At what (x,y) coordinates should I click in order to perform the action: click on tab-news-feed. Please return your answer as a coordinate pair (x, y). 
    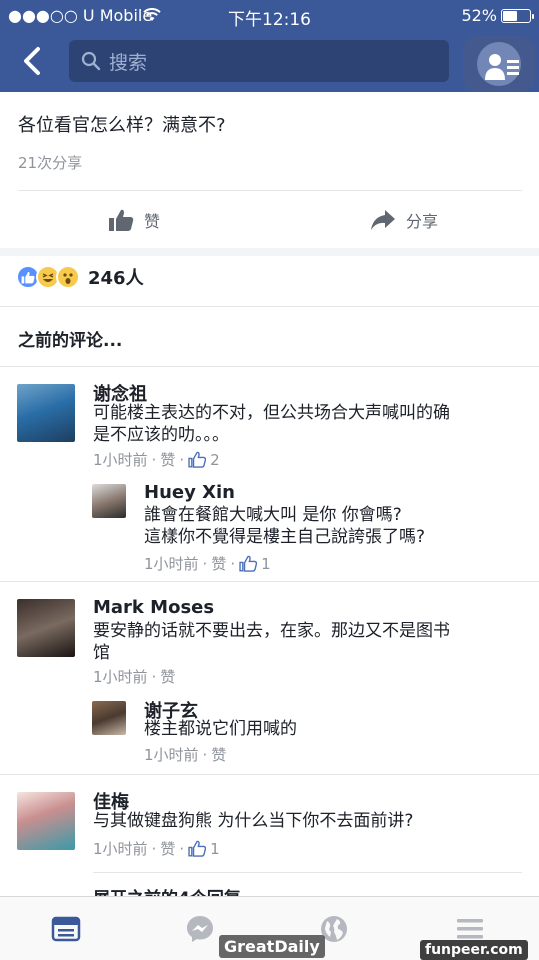
    Looking at the image, I should click on (66, 929).